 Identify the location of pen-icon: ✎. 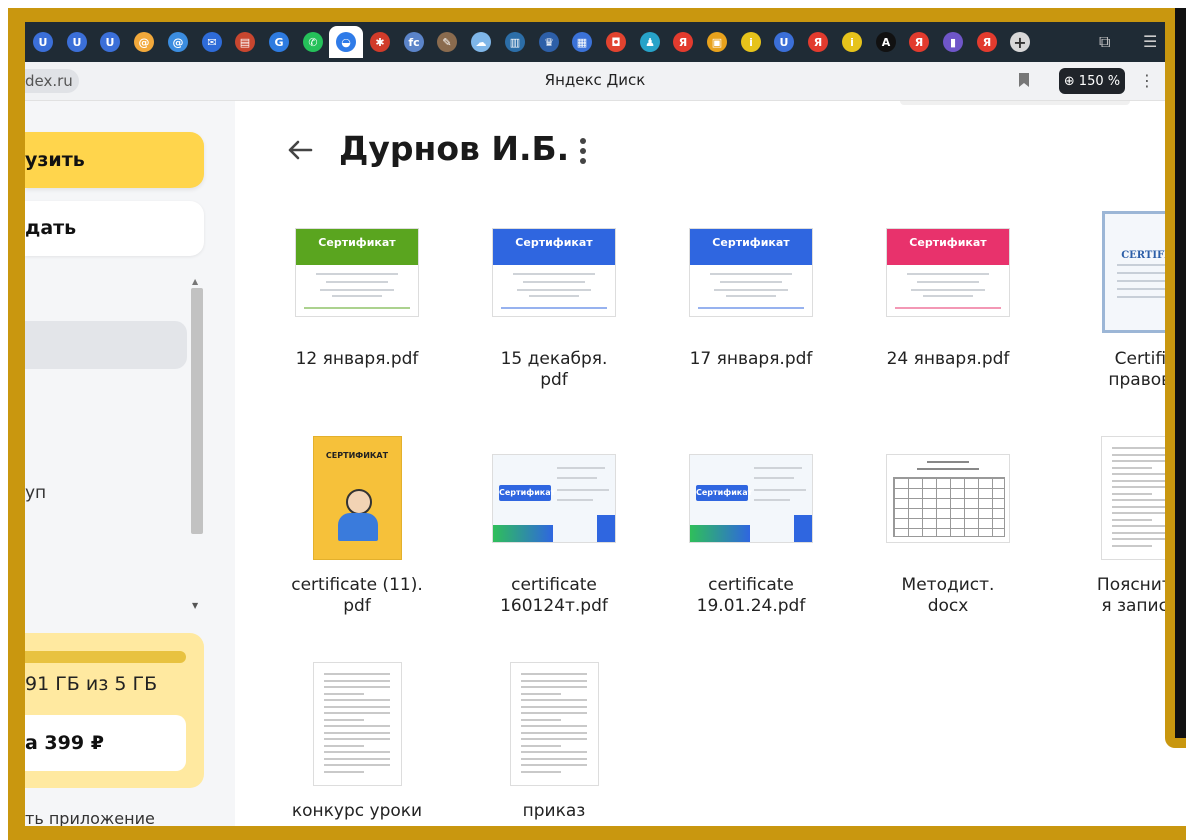
(447, 42).